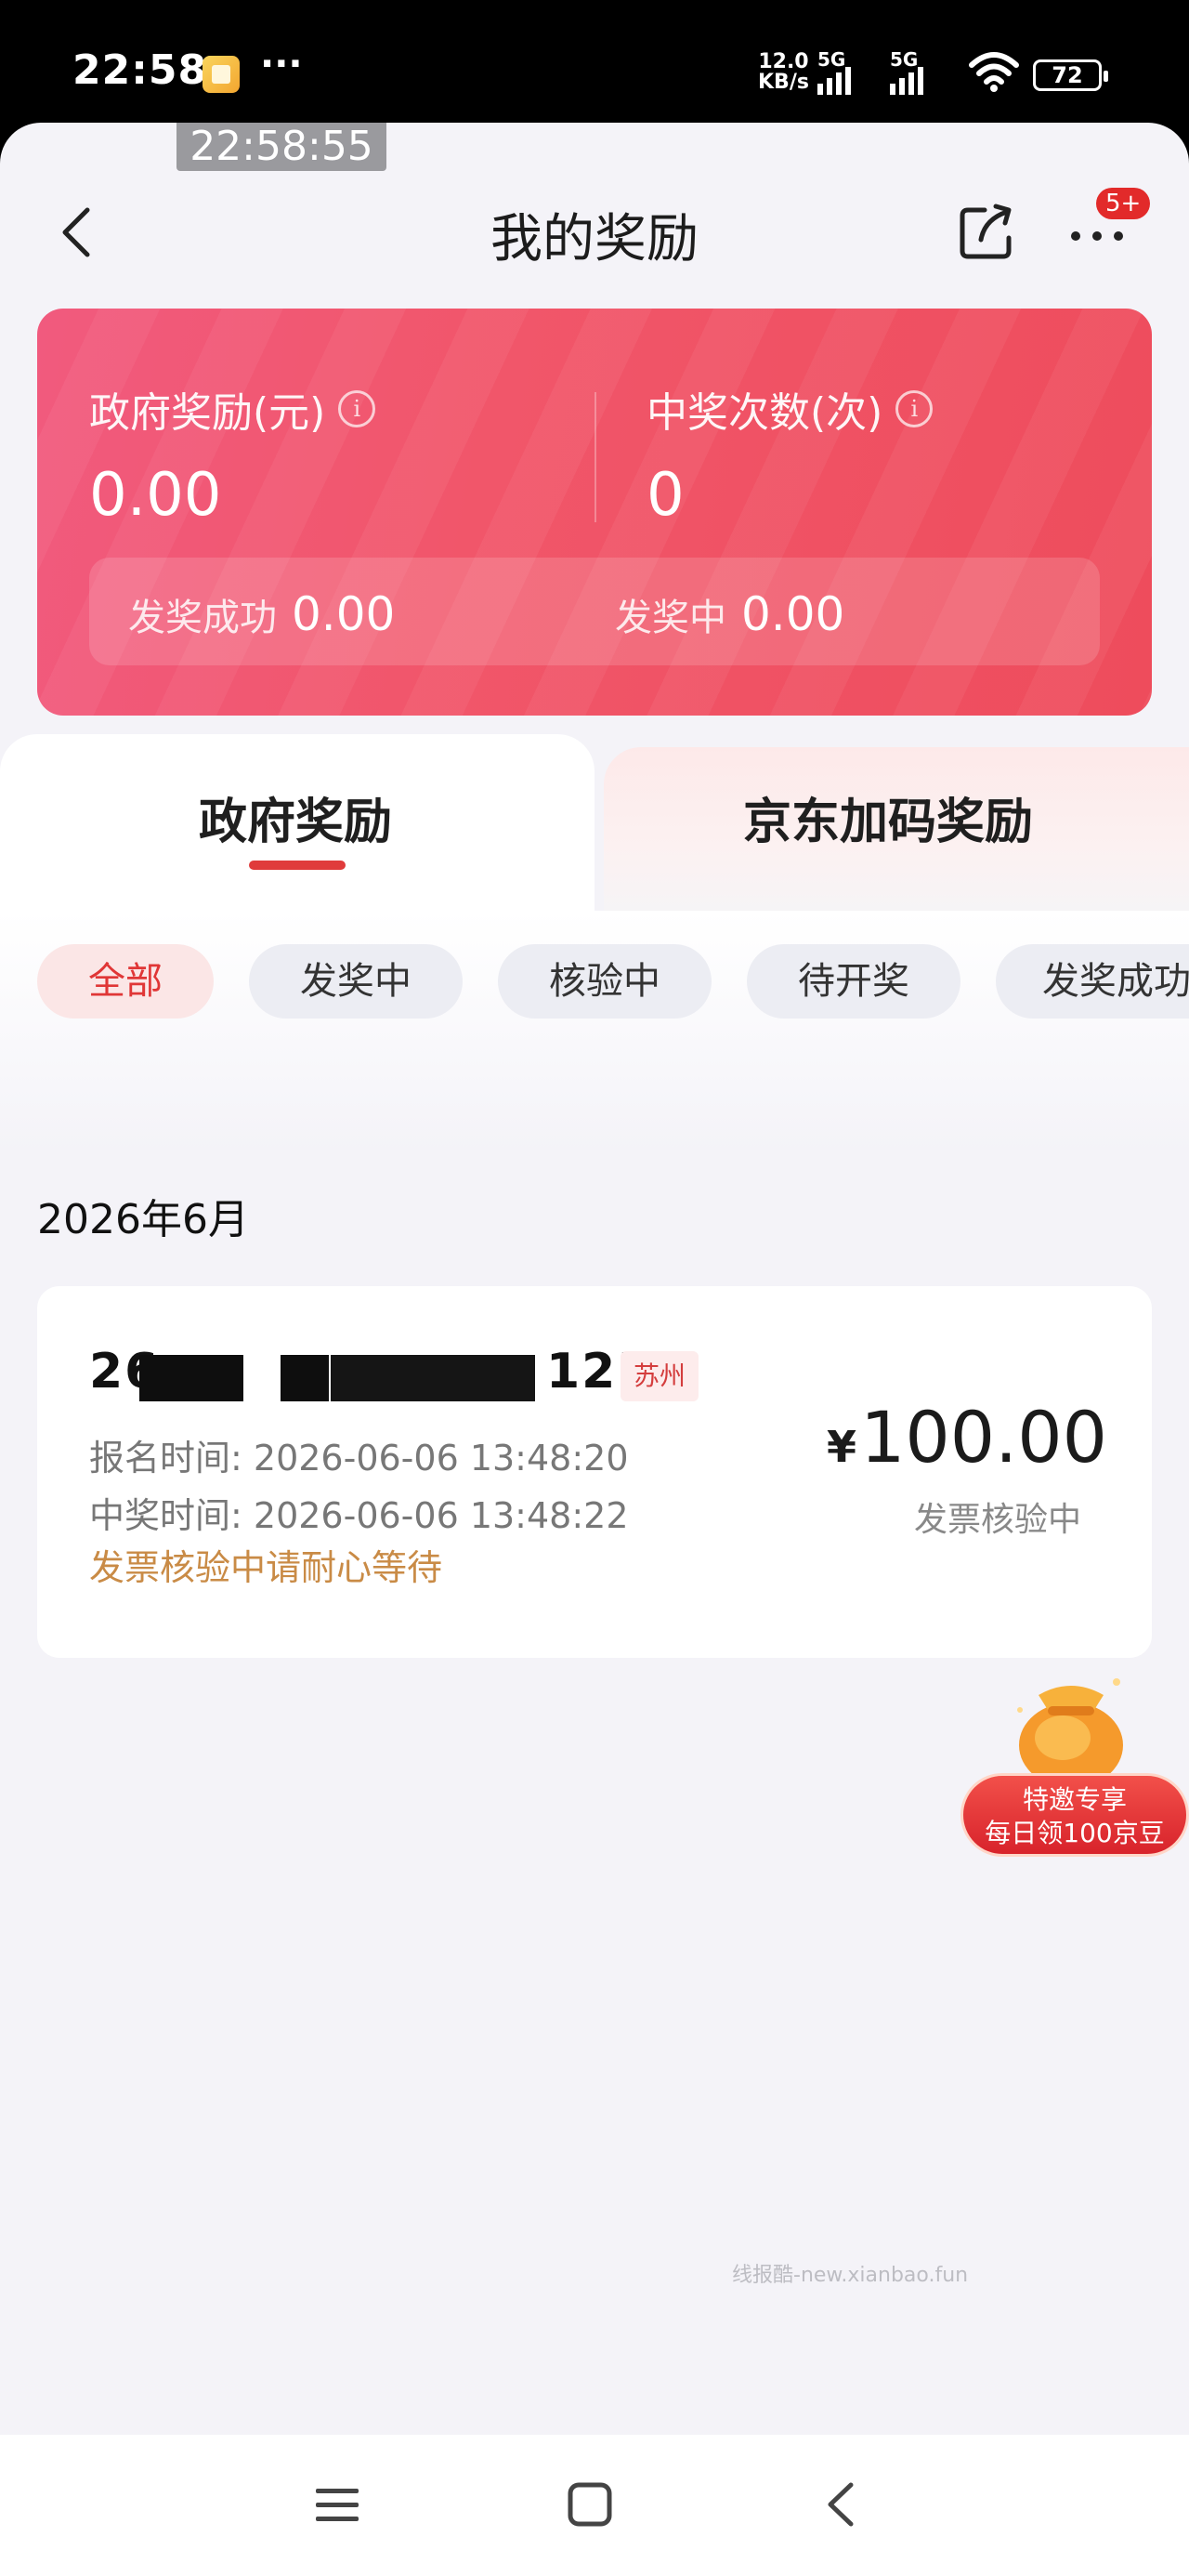 The image size is (1189, 2576). I want to click on win-count-value: 0, so click(666, 495).